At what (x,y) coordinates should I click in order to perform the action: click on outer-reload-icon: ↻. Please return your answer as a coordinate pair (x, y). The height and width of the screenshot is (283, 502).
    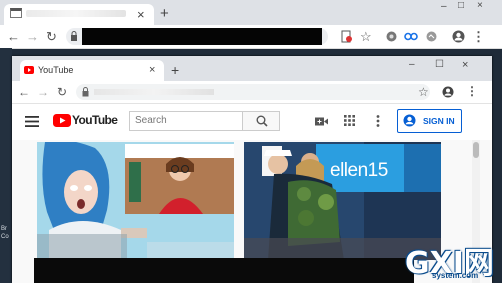
    Looking at the image, I should click on (51, 36).